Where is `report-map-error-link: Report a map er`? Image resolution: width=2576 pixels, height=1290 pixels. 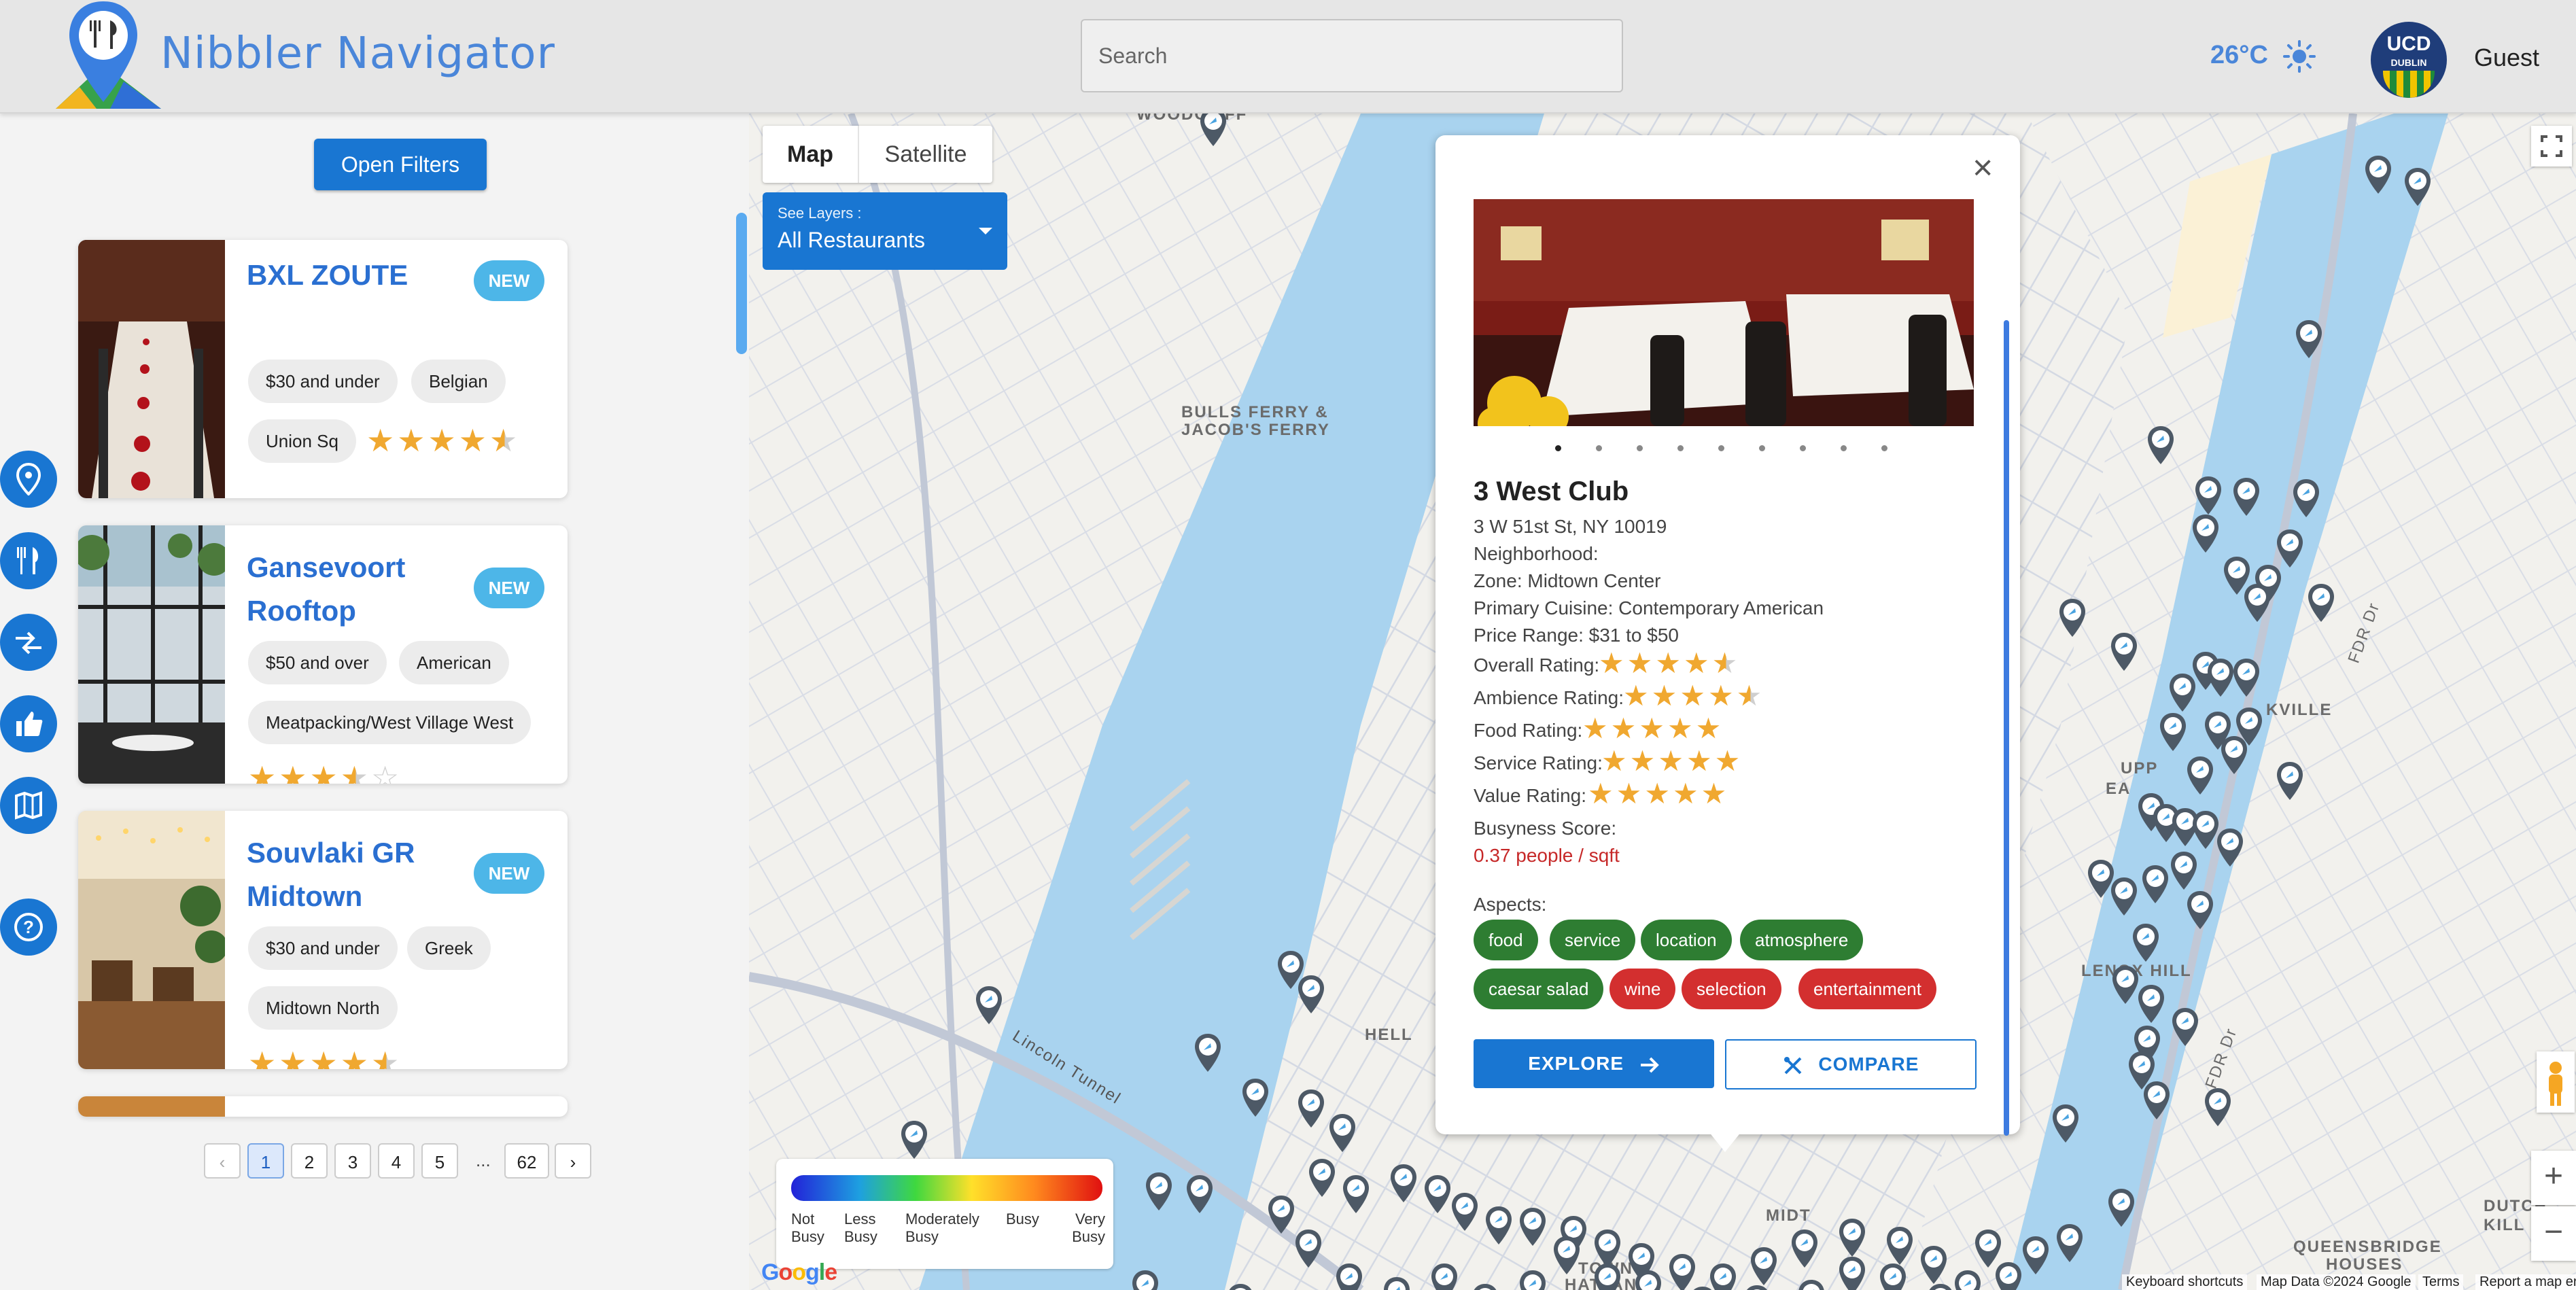 report-map-error-link: Report a map er is located at coordinates (2525, 1282).